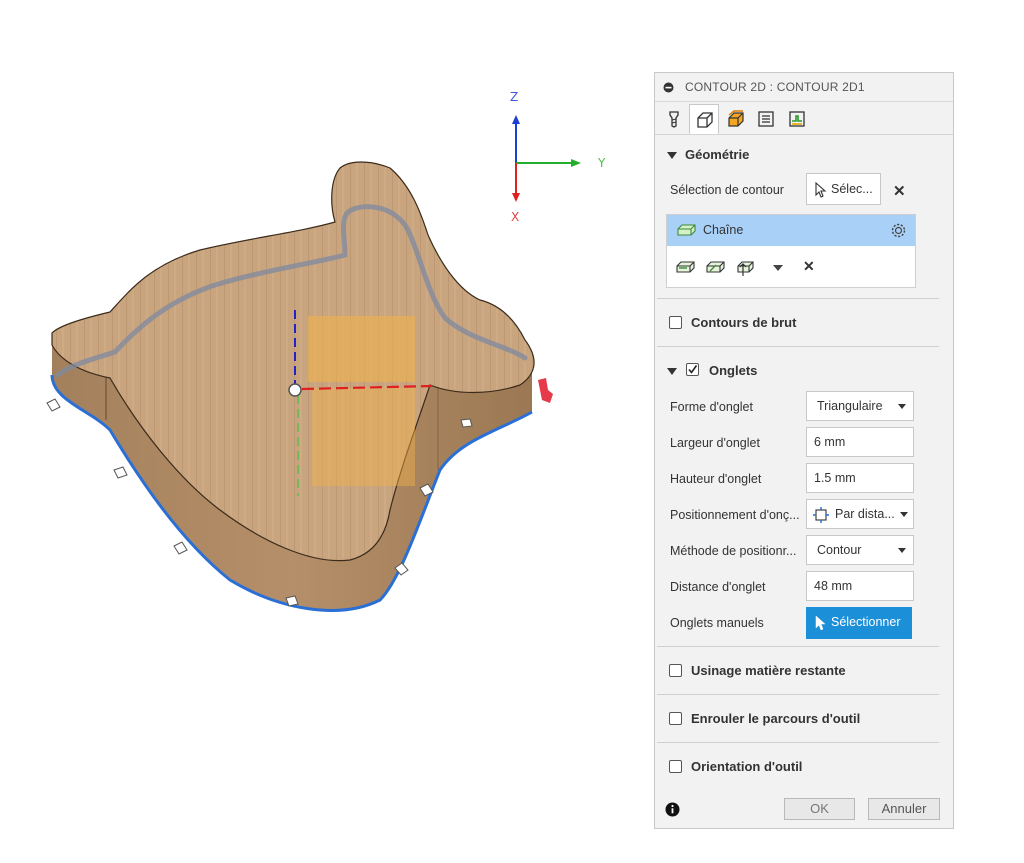 This screenshot has height=863, width=1024. I want to click on tab-distance-value: 48 mm, so click(833, 586).